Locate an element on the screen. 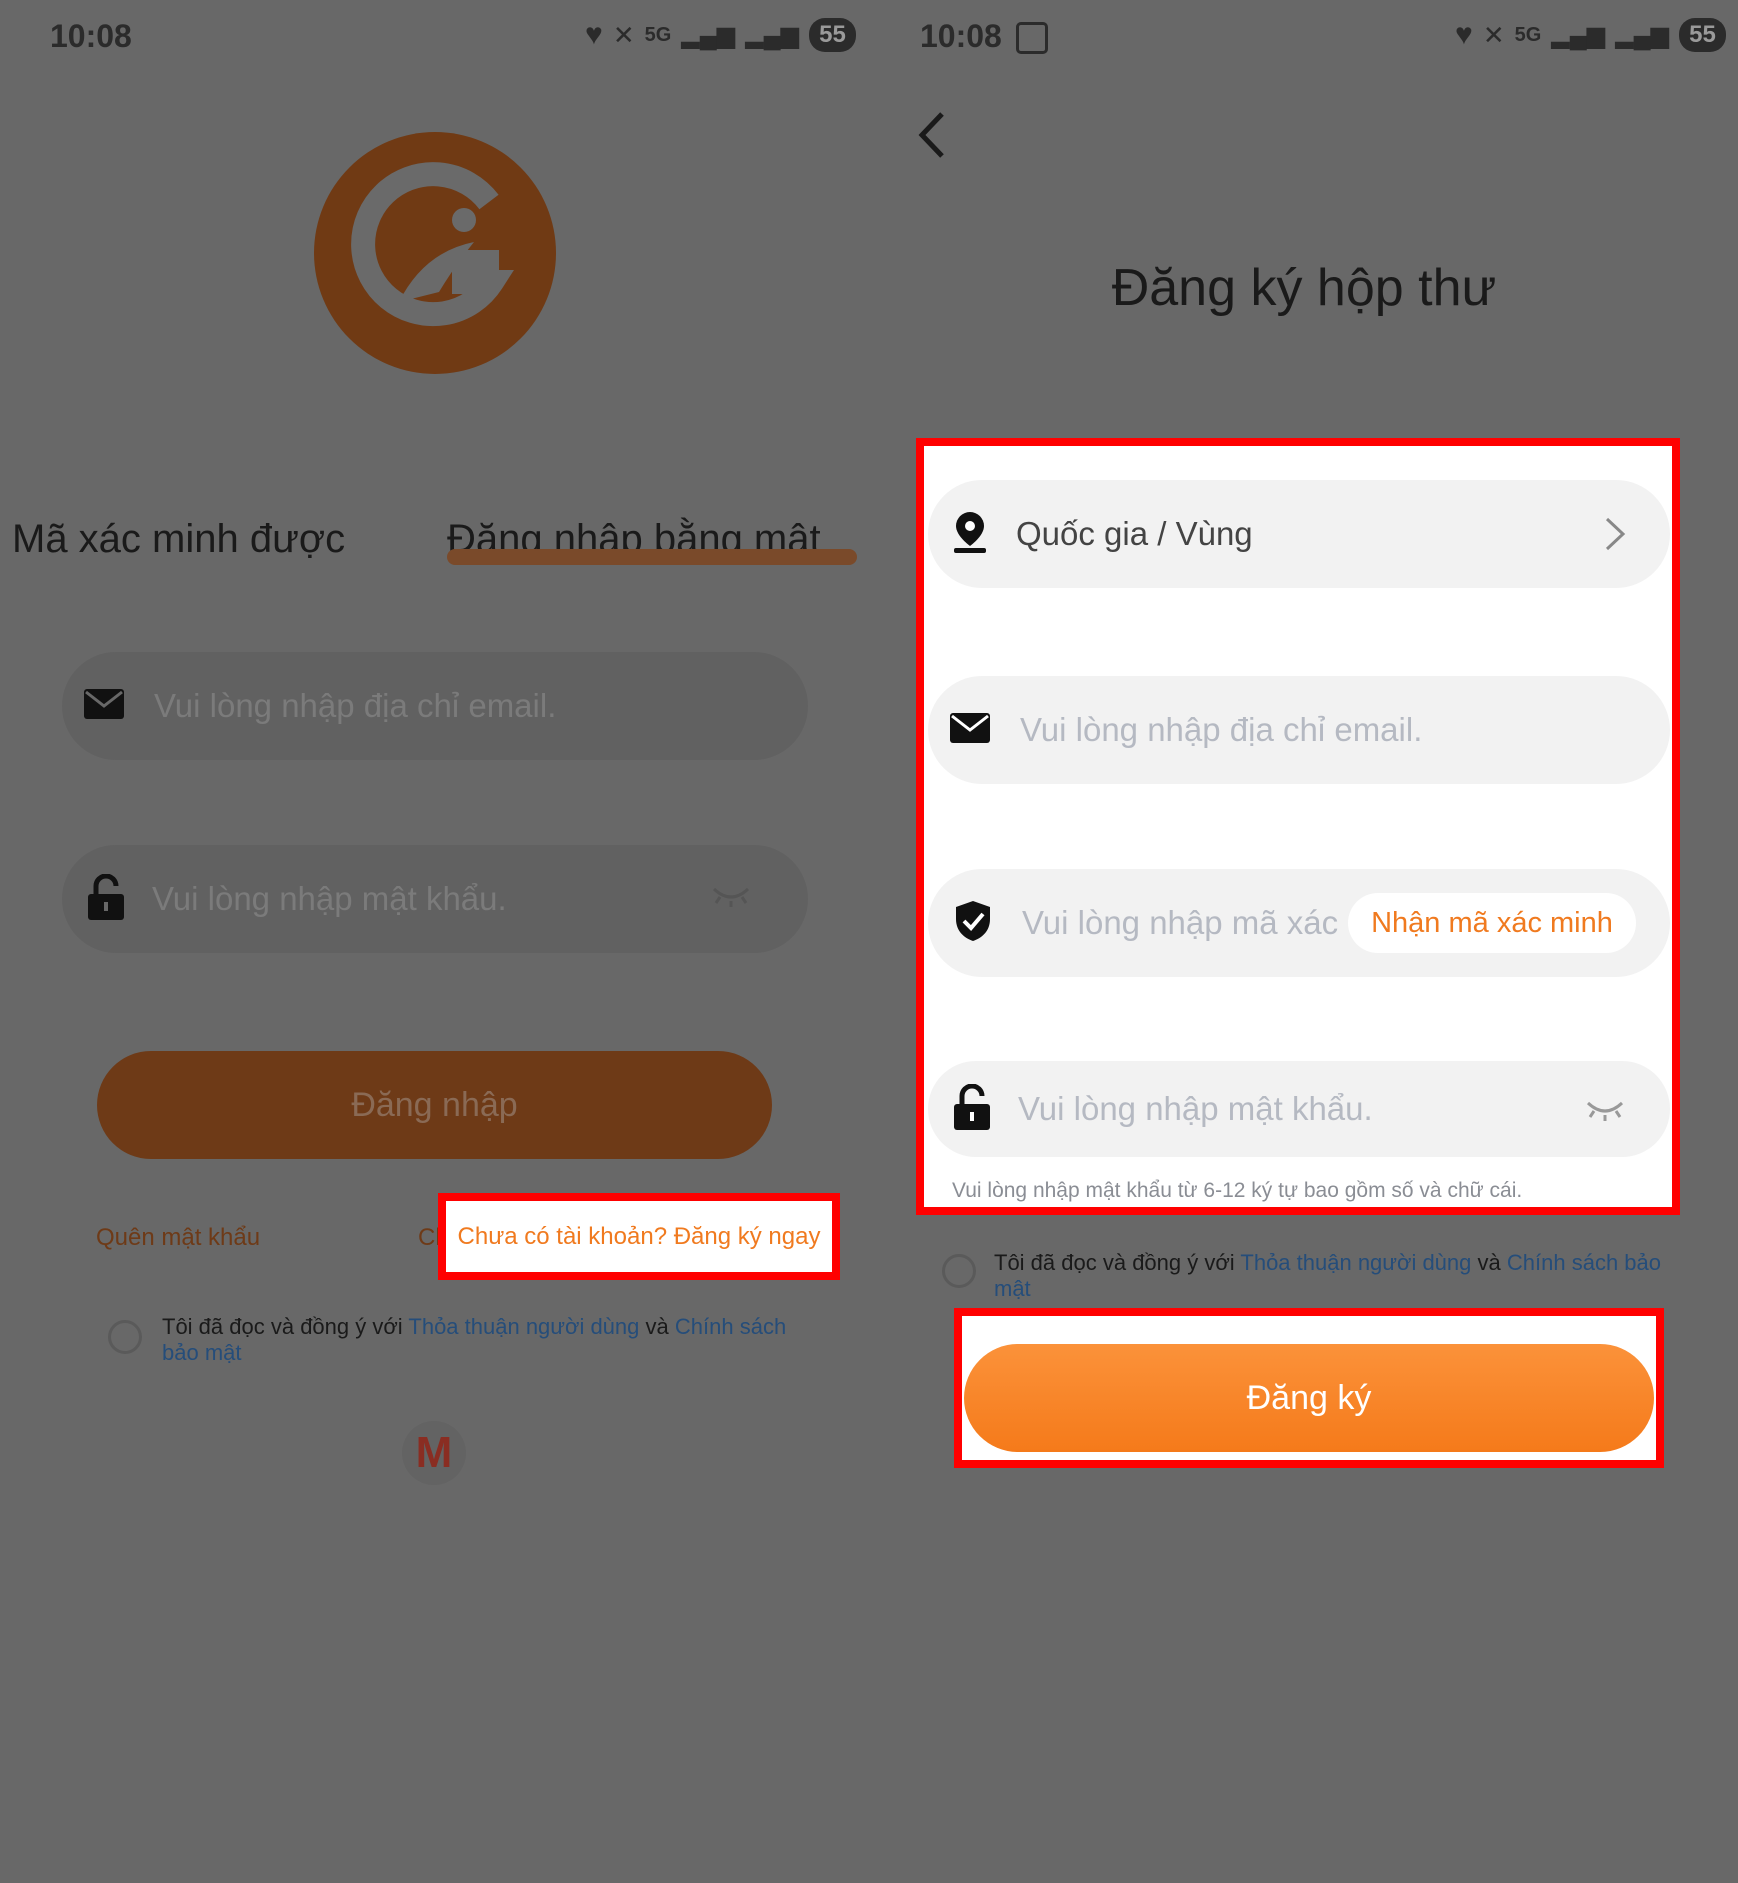 The height and width of the screenshot is (1883, 1738). shield-check-icon is located at coordinates (973, 923).